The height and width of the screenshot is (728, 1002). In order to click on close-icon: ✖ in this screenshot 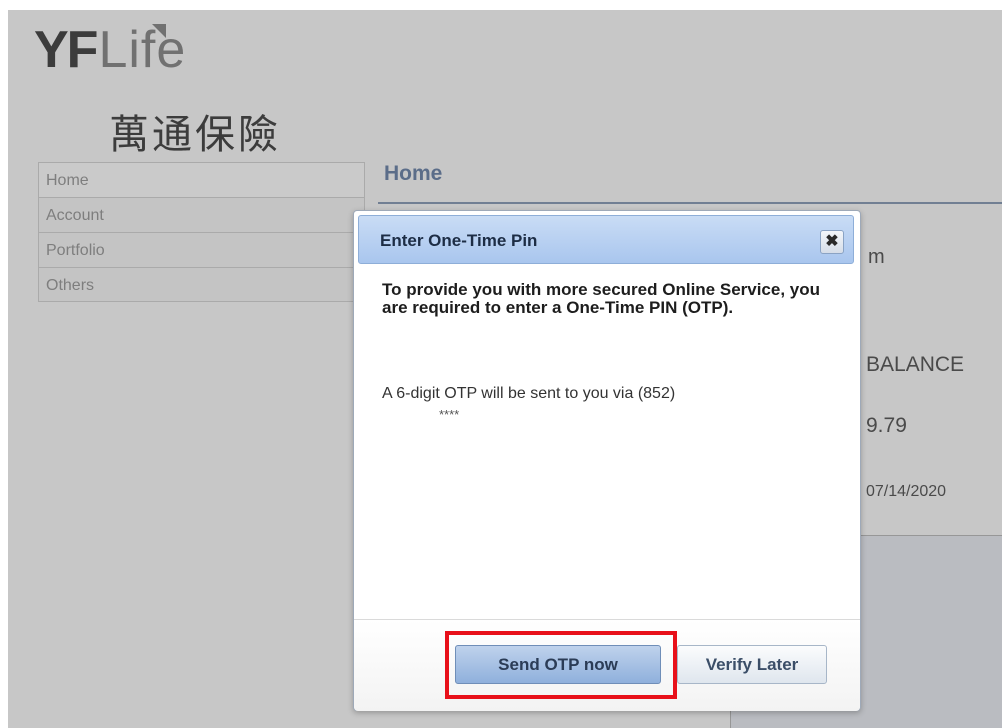, I will do `click(832, 242)`.